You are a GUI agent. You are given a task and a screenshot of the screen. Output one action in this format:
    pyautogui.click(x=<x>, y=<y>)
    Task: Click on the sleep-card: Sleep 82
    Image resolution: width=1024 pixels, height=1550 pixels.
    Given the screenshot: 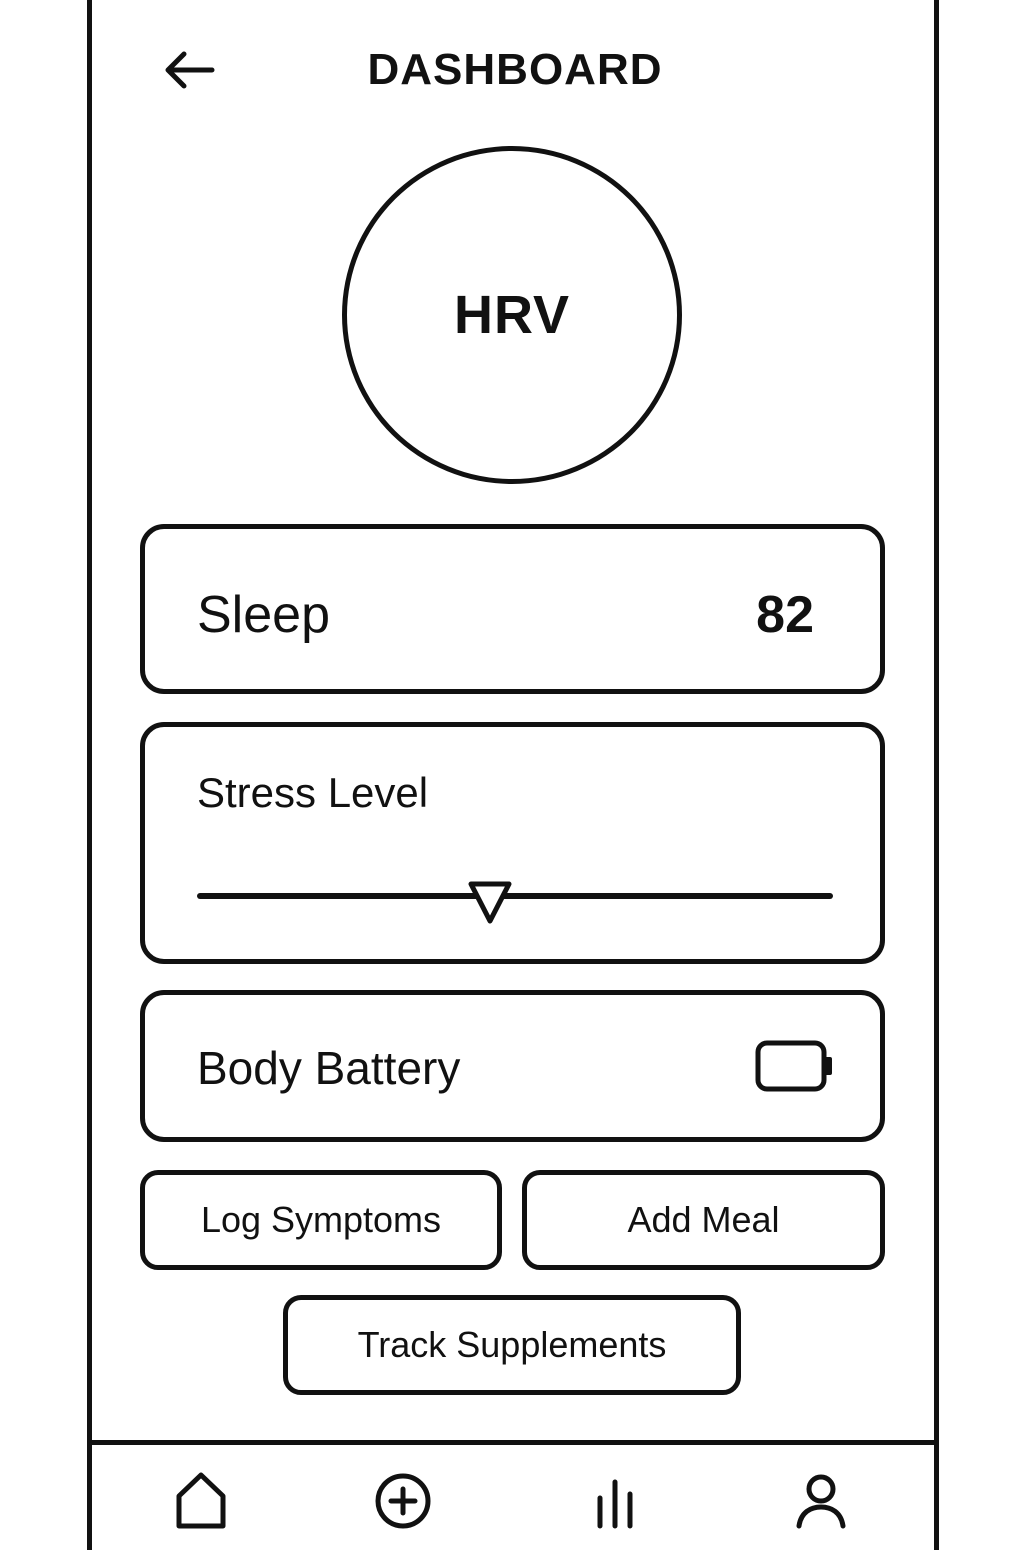 What is the action you would take?
    pyautogui.click(x=512, y=609)
    